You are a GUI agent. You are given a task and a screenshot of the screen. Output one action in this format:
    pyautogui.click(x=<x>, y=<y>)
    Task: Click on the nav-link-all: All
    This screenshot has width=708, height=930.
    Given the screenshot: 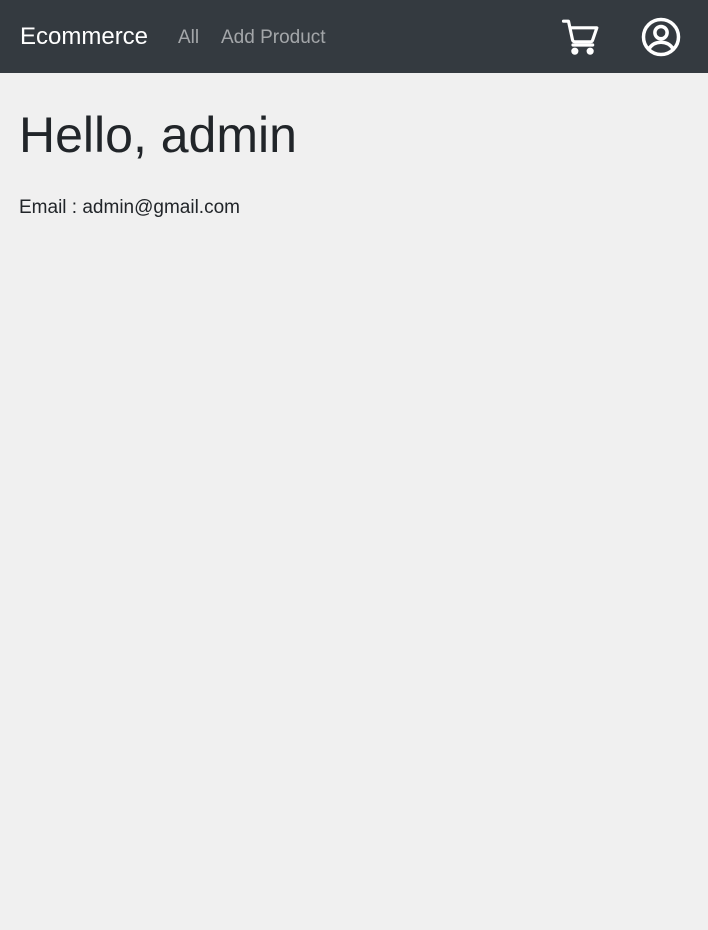 What is the action you would take?
    pyautogui.click(x=188, y=38)
    